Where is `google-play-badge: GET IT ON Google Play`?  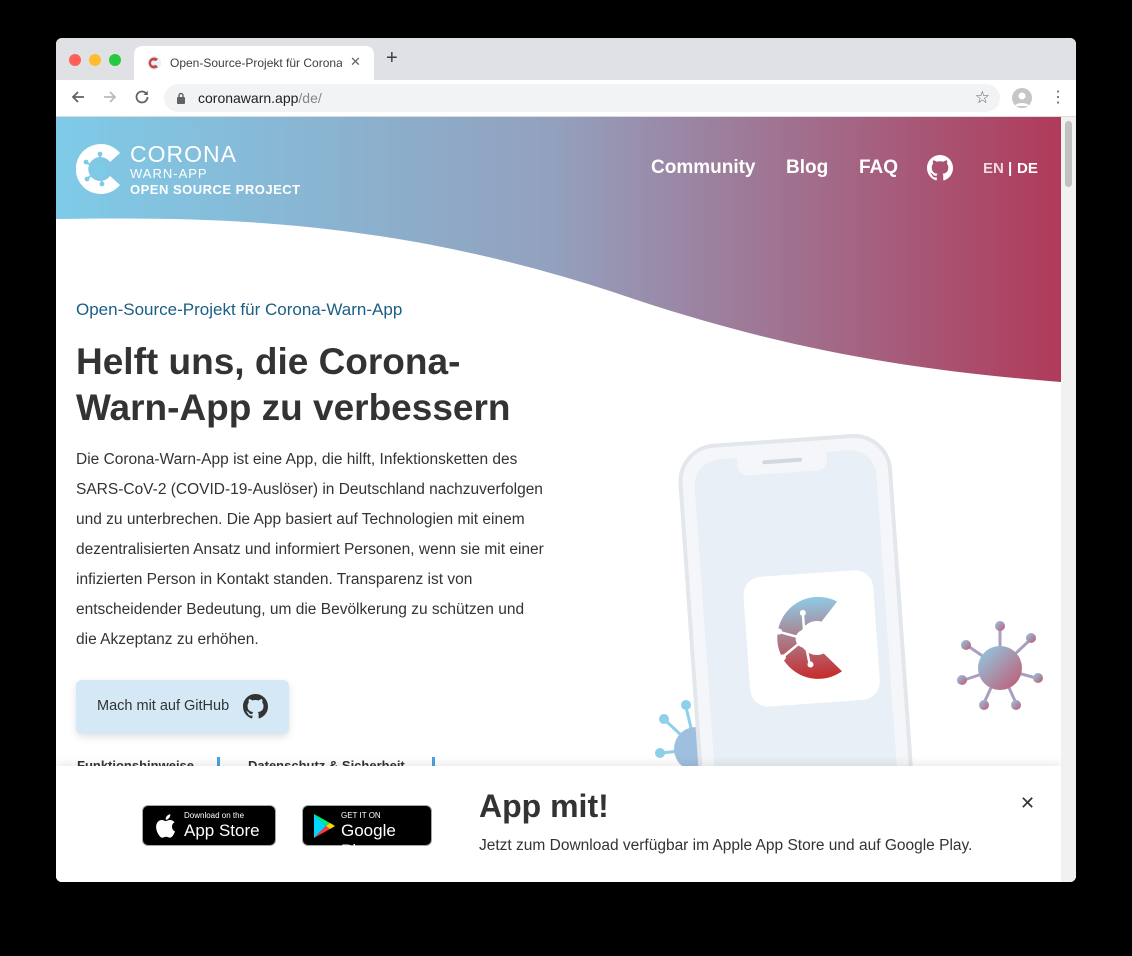
google-play-badge: GET IT ON Google Play is located at coordinates (367, 832).